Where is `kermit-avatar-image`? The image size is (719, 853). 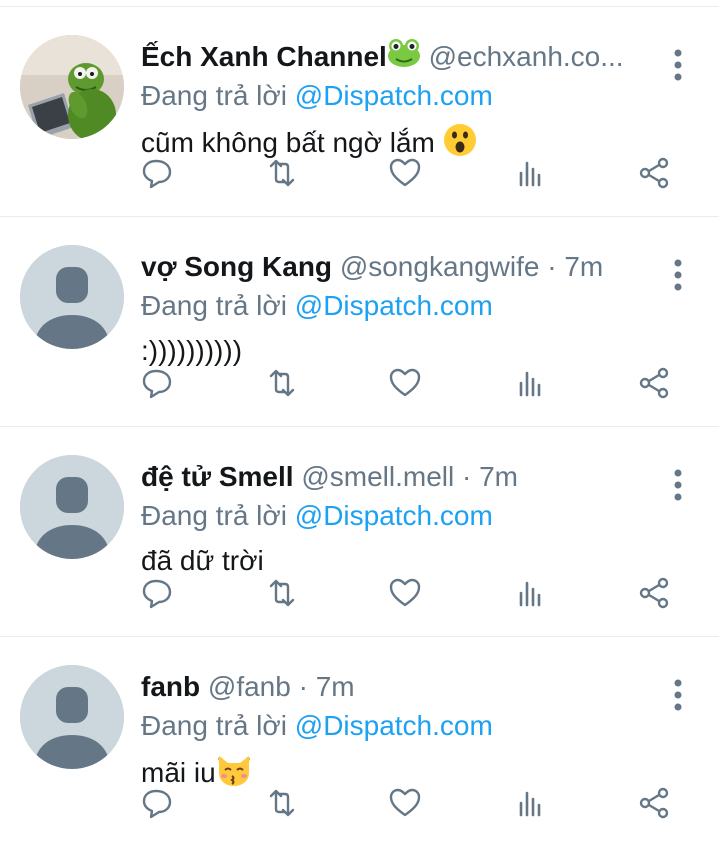 kermit-avatar-image is located at coordinates (72, 87).